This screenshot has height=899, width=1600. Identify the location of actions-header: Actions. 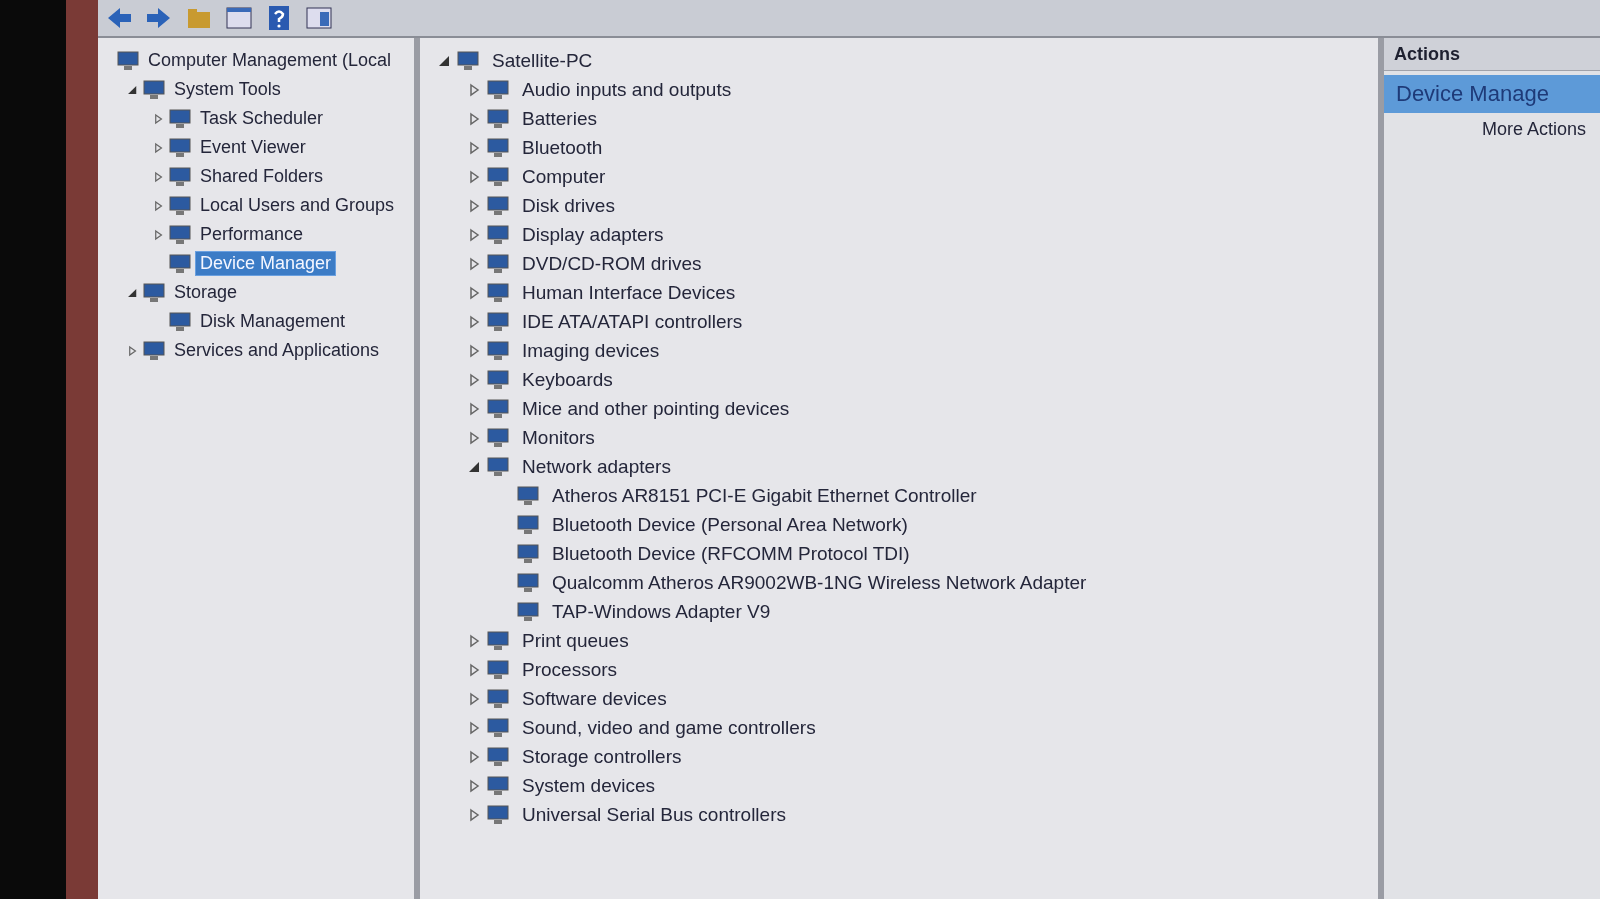
(1492, 54).